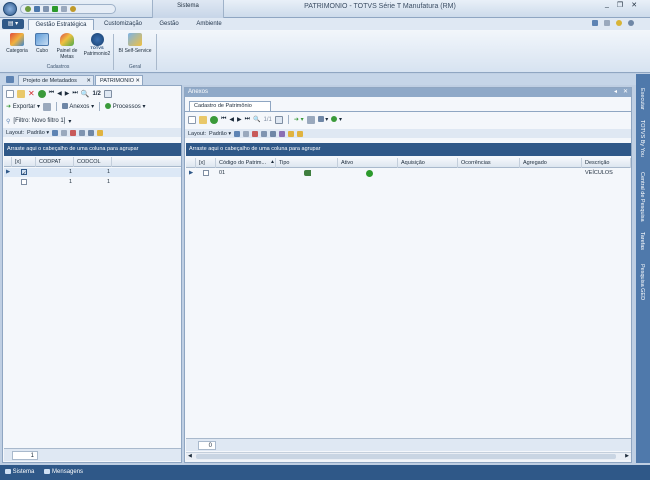  Describe the element at coordinates (23, 106) in the screenshot. I see `exportar-button: ➜ Exportar ▾` at that location.